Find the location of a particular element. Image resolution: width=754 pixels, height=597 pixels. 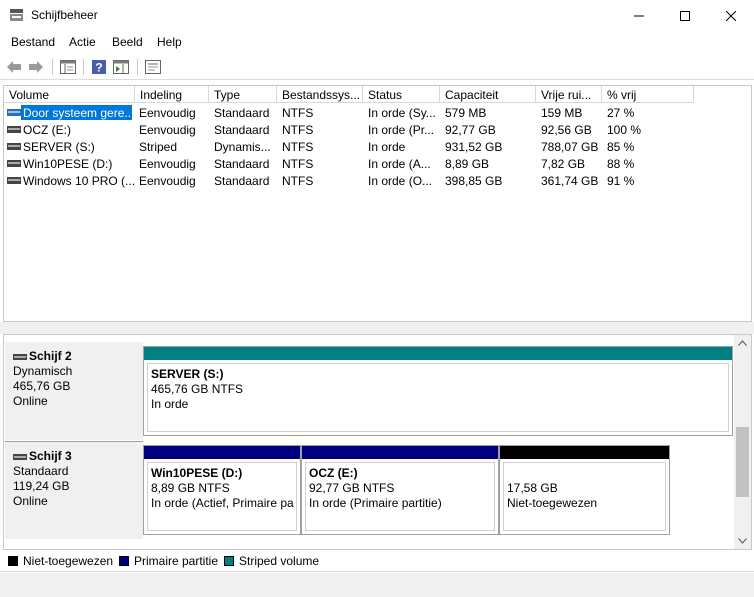

partition-server: SERVER (S:) 465,76 GB NTFS In orde is located at coordinates (438, 391).